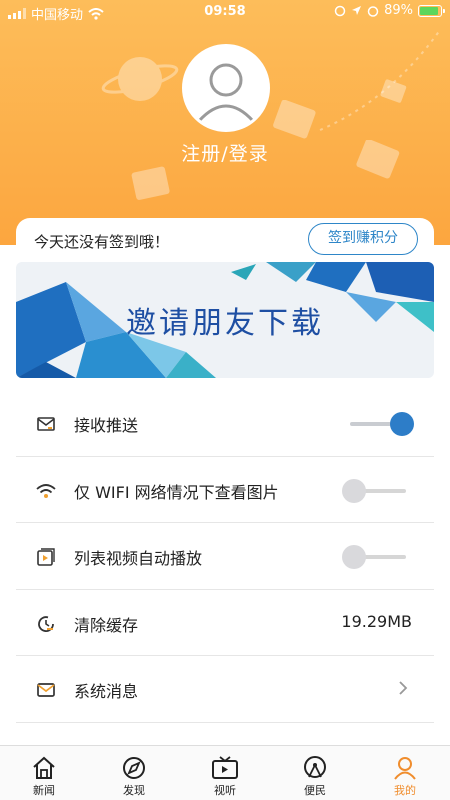 The image size is (450, 800). I want to click on setting-label: 仅 WIFI 网络情况下查看图片, so click(176, 492).